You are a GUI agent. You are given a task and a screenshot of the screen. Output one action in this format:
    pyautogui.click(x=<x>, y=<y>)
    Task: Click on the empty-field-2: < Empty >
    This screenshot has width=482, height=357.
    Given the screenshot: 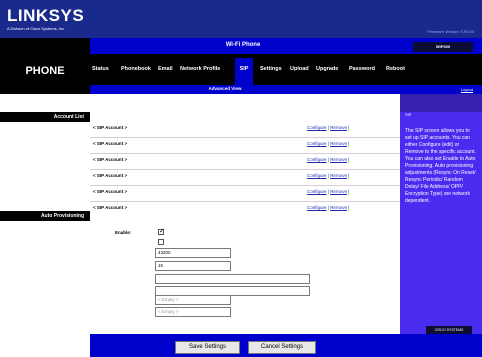 What is the action you would take?
    pyautogui.click(x=193, y=312)
    